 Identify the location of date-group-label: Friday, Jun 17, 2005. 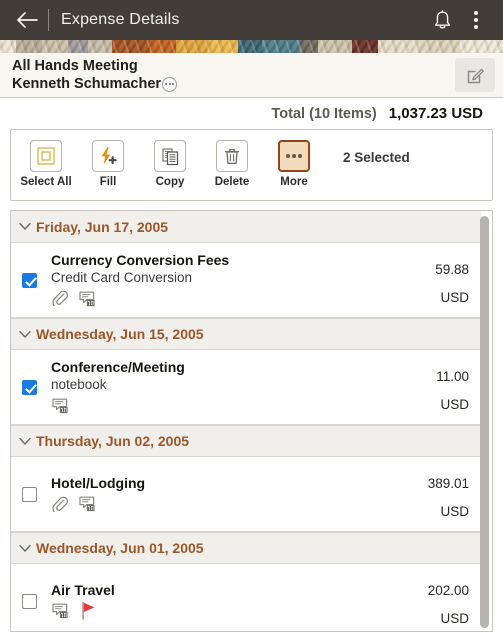
(102, 226).